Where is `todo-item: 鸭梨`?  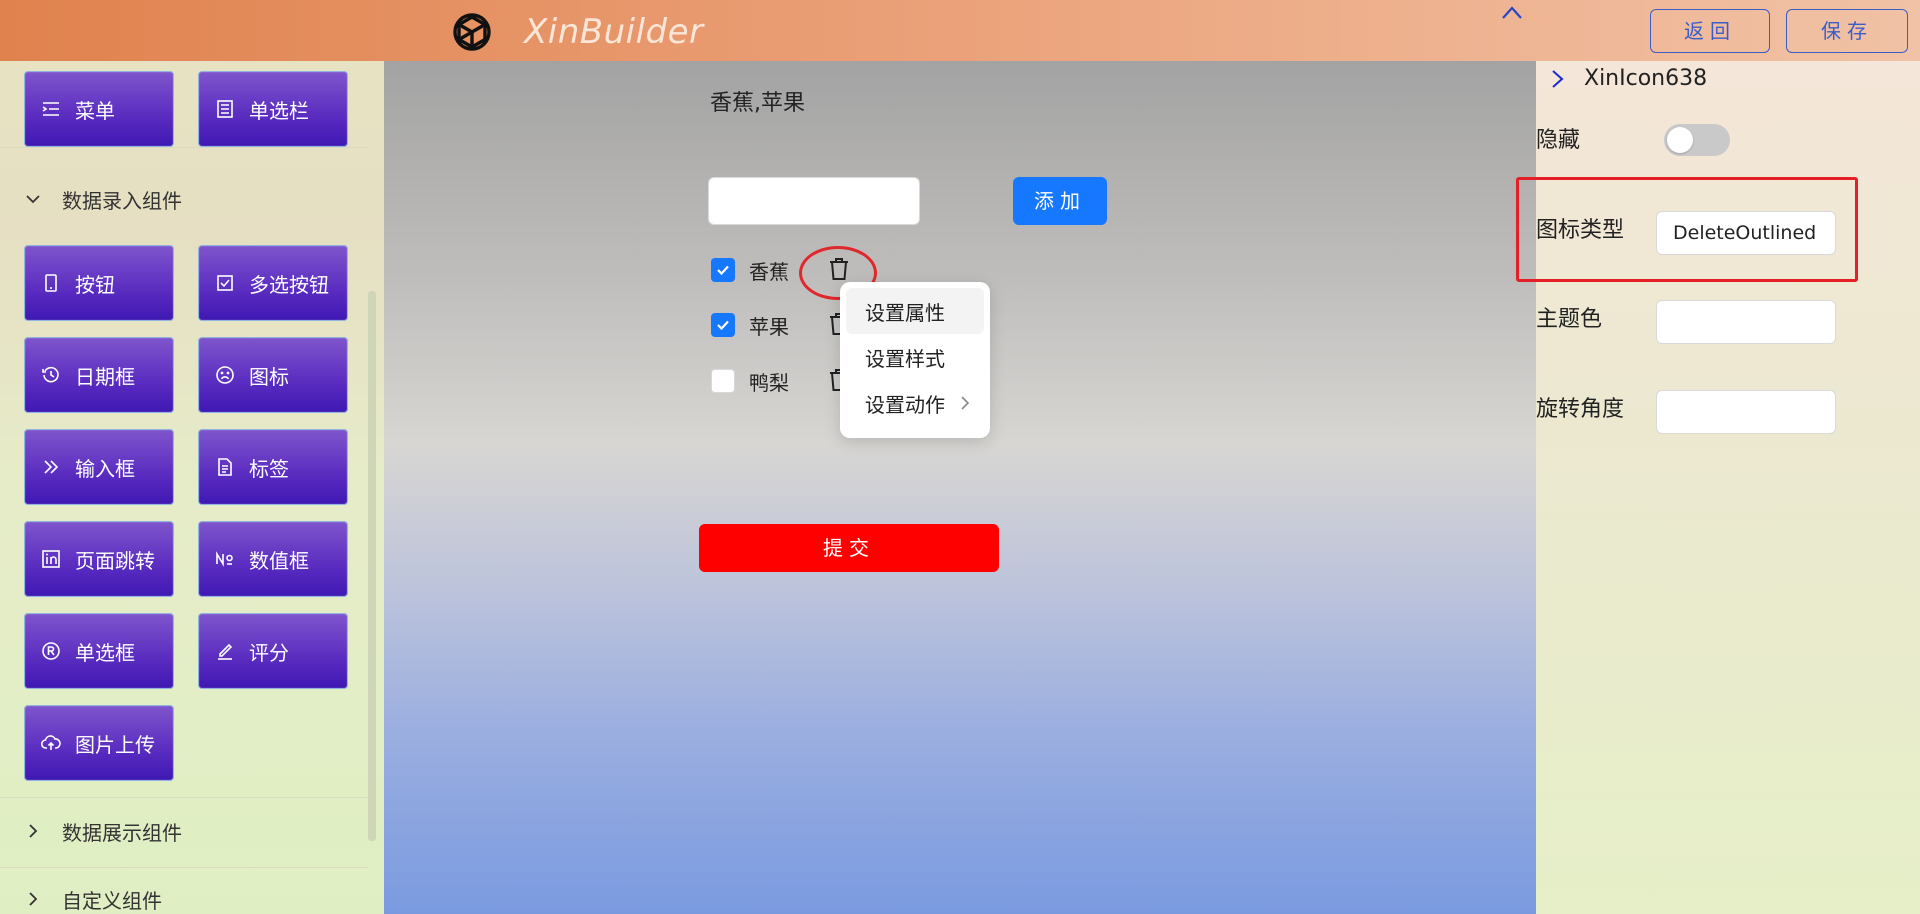
todo-item: 鸭梨 is located at coordinates (750, 381).